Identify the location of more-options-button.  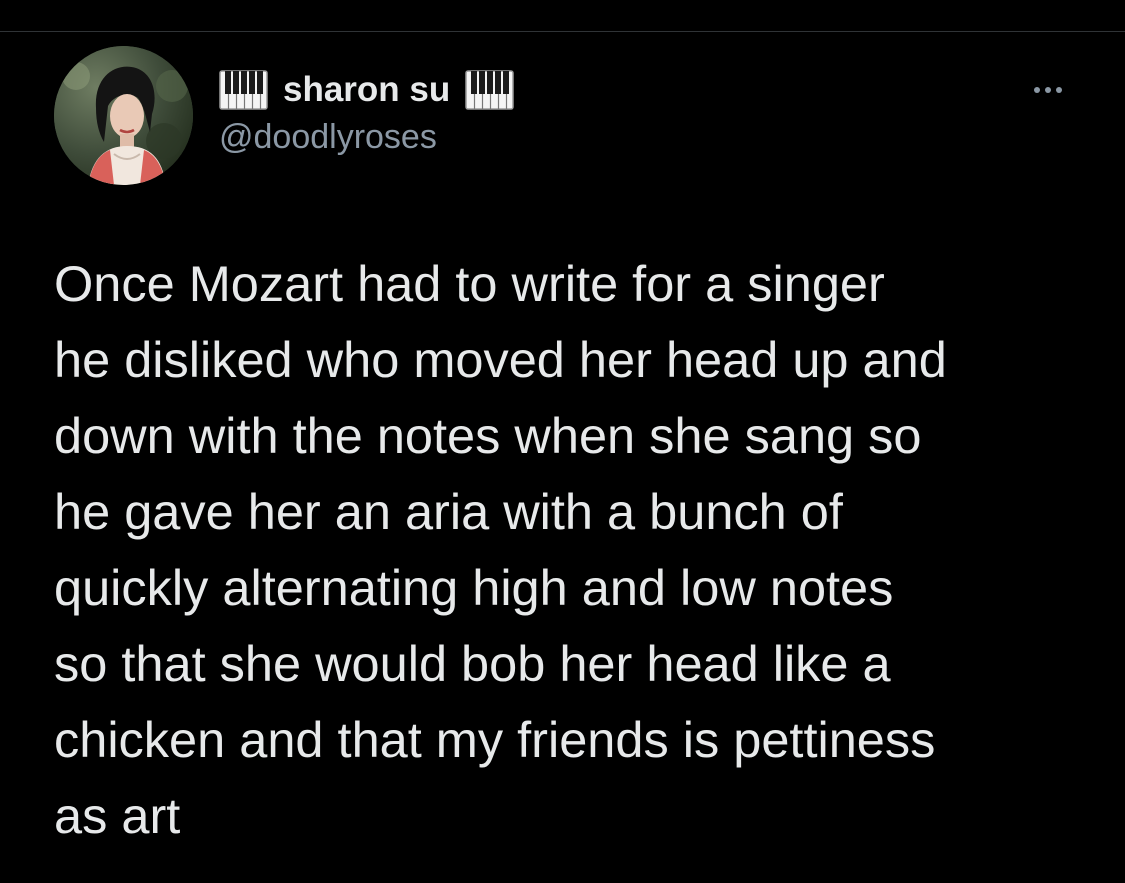
(1048, 90).